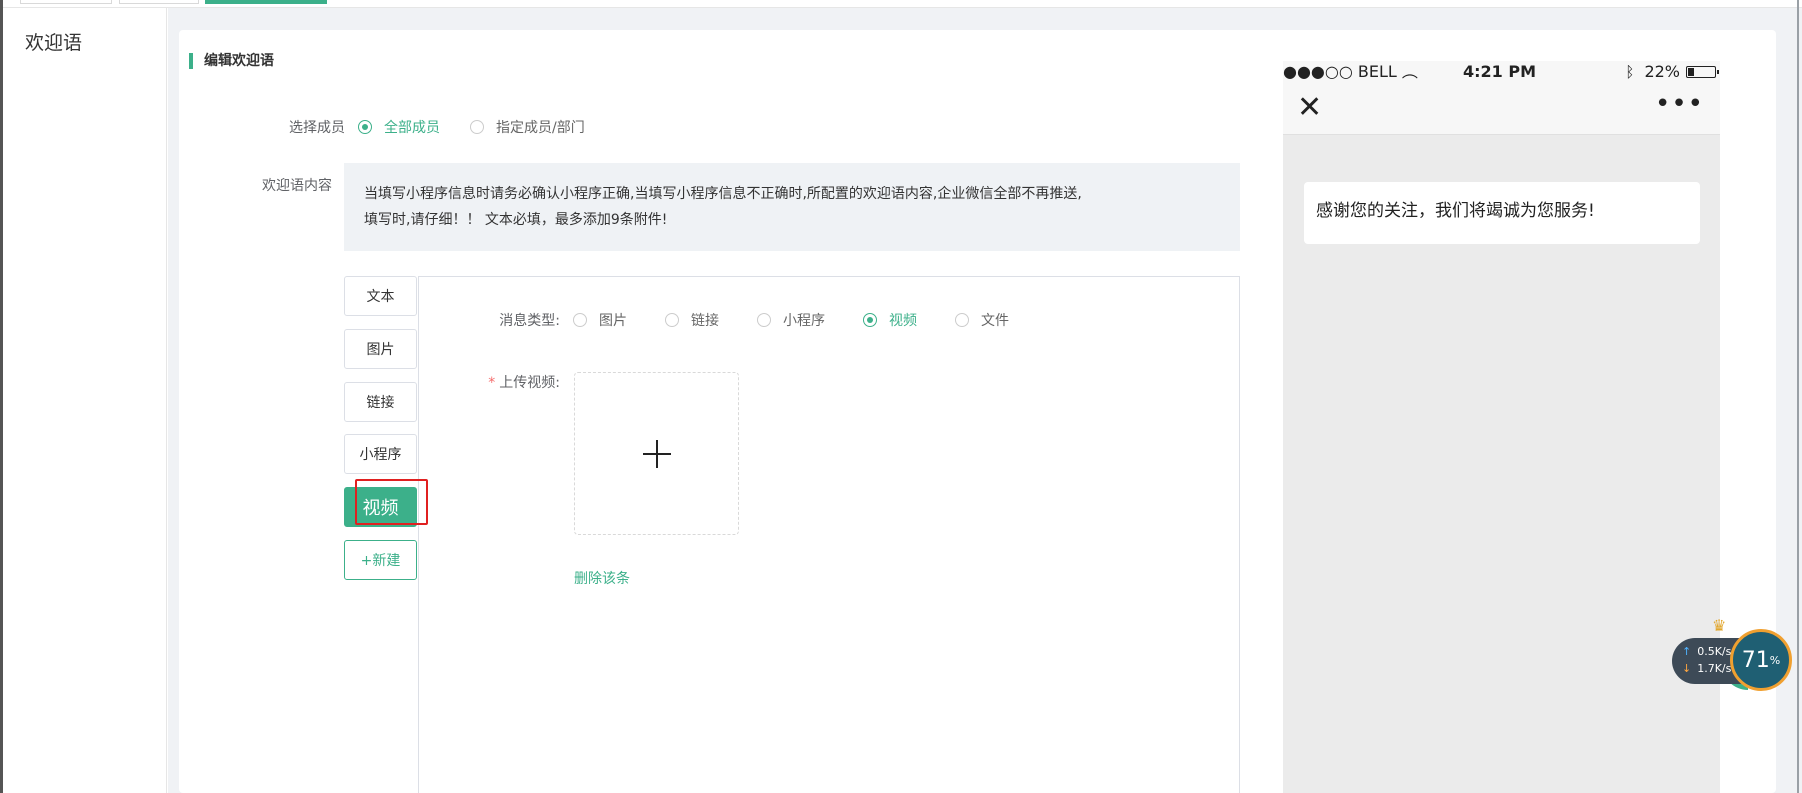 The width and height of the screenshot is (1802, 793). Describe the element at coordinates (995, 321) in the screenshot. I see `radio-label: 文件` at that location.